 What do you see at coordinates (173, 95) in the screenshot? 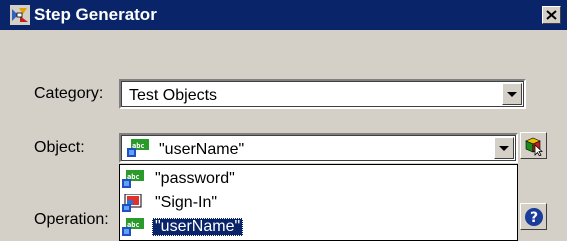
I see `category-value: Test Objects` at bounding box center [173, 95].